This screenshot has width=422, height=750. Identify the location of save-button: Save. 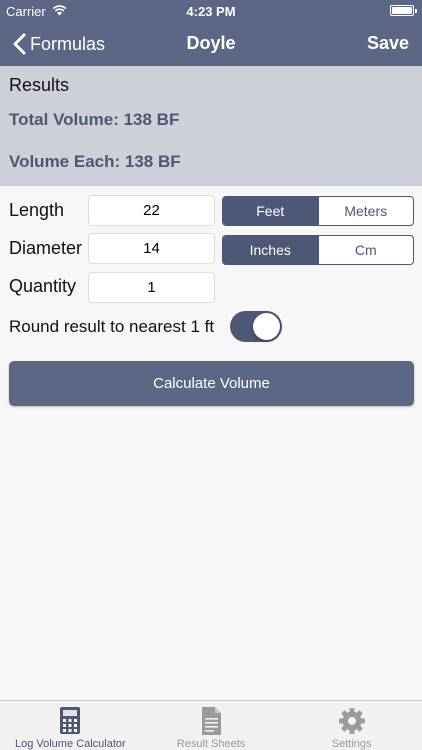
(388, 43).